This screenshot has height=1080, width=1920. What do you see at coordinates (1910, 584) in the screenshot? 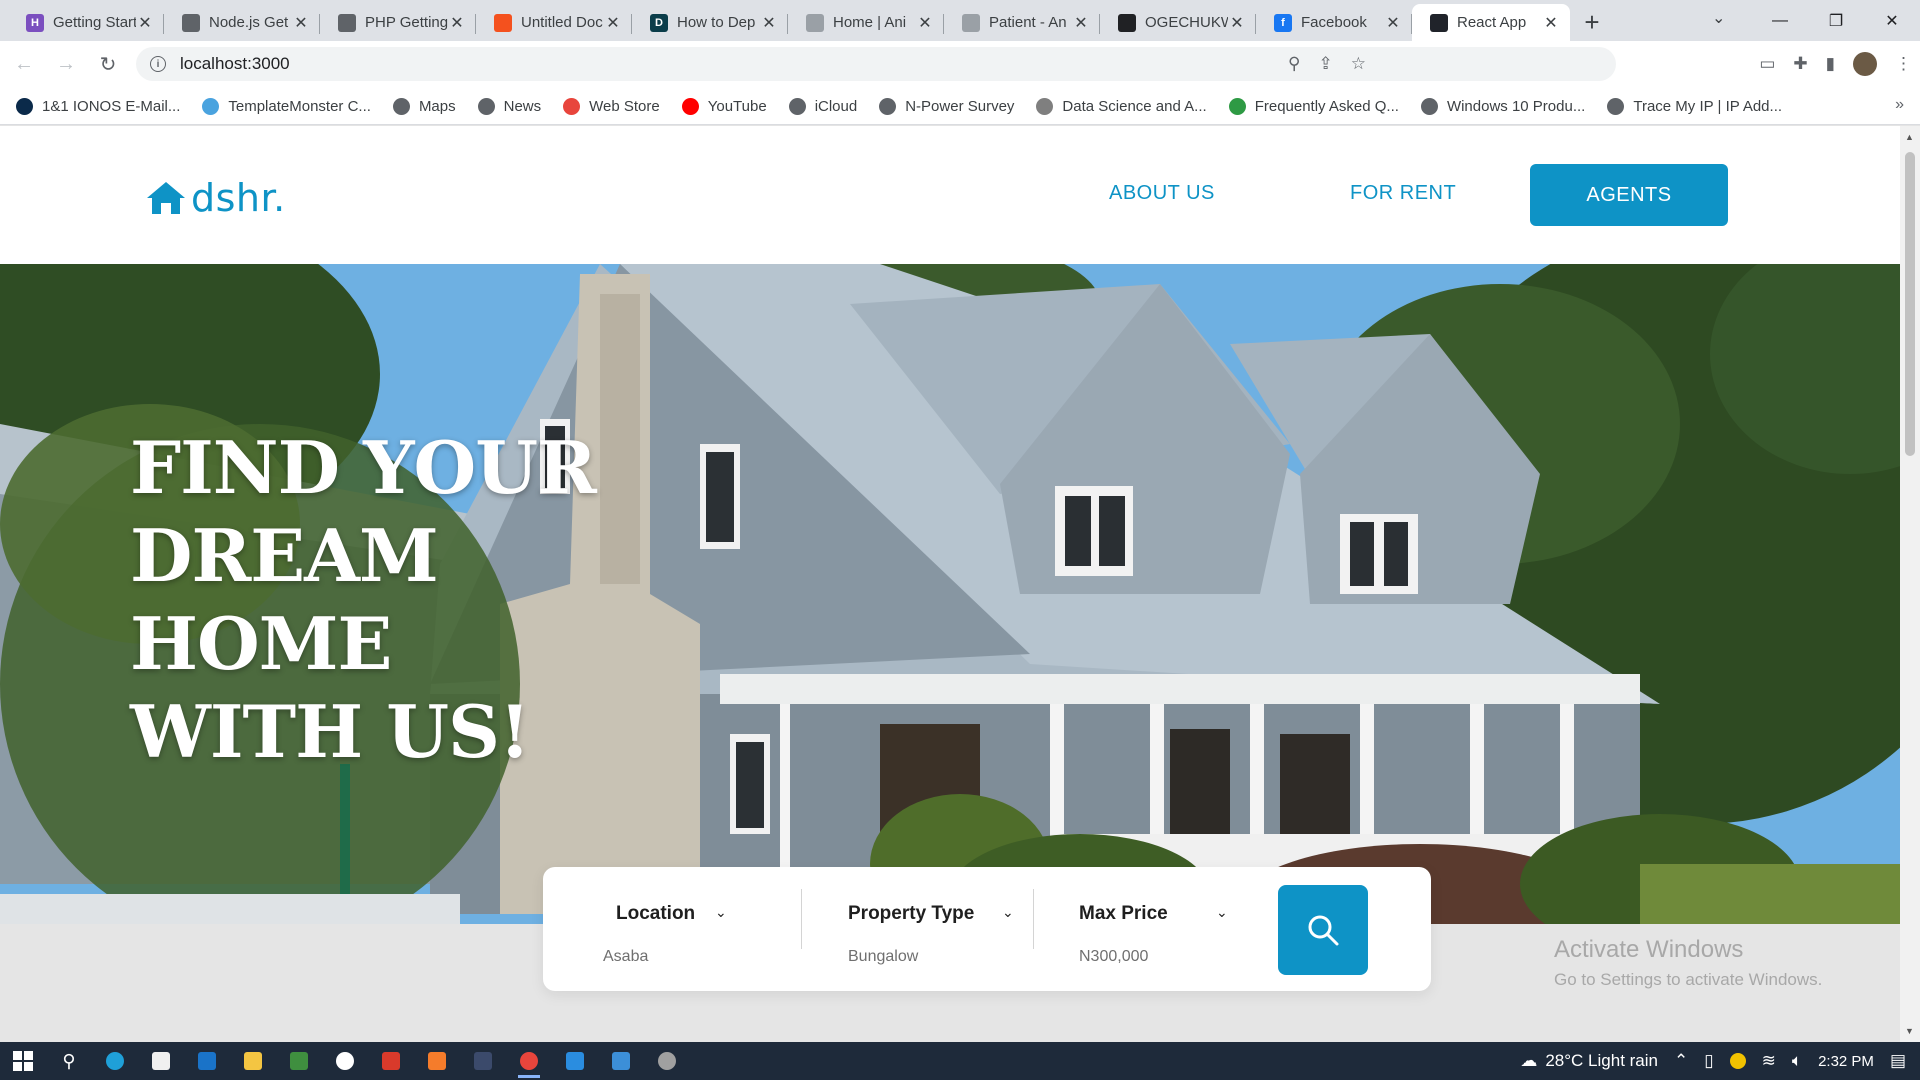
I see `page-scrollbar: ▲ ▼` at bounding box center [1910, 584].